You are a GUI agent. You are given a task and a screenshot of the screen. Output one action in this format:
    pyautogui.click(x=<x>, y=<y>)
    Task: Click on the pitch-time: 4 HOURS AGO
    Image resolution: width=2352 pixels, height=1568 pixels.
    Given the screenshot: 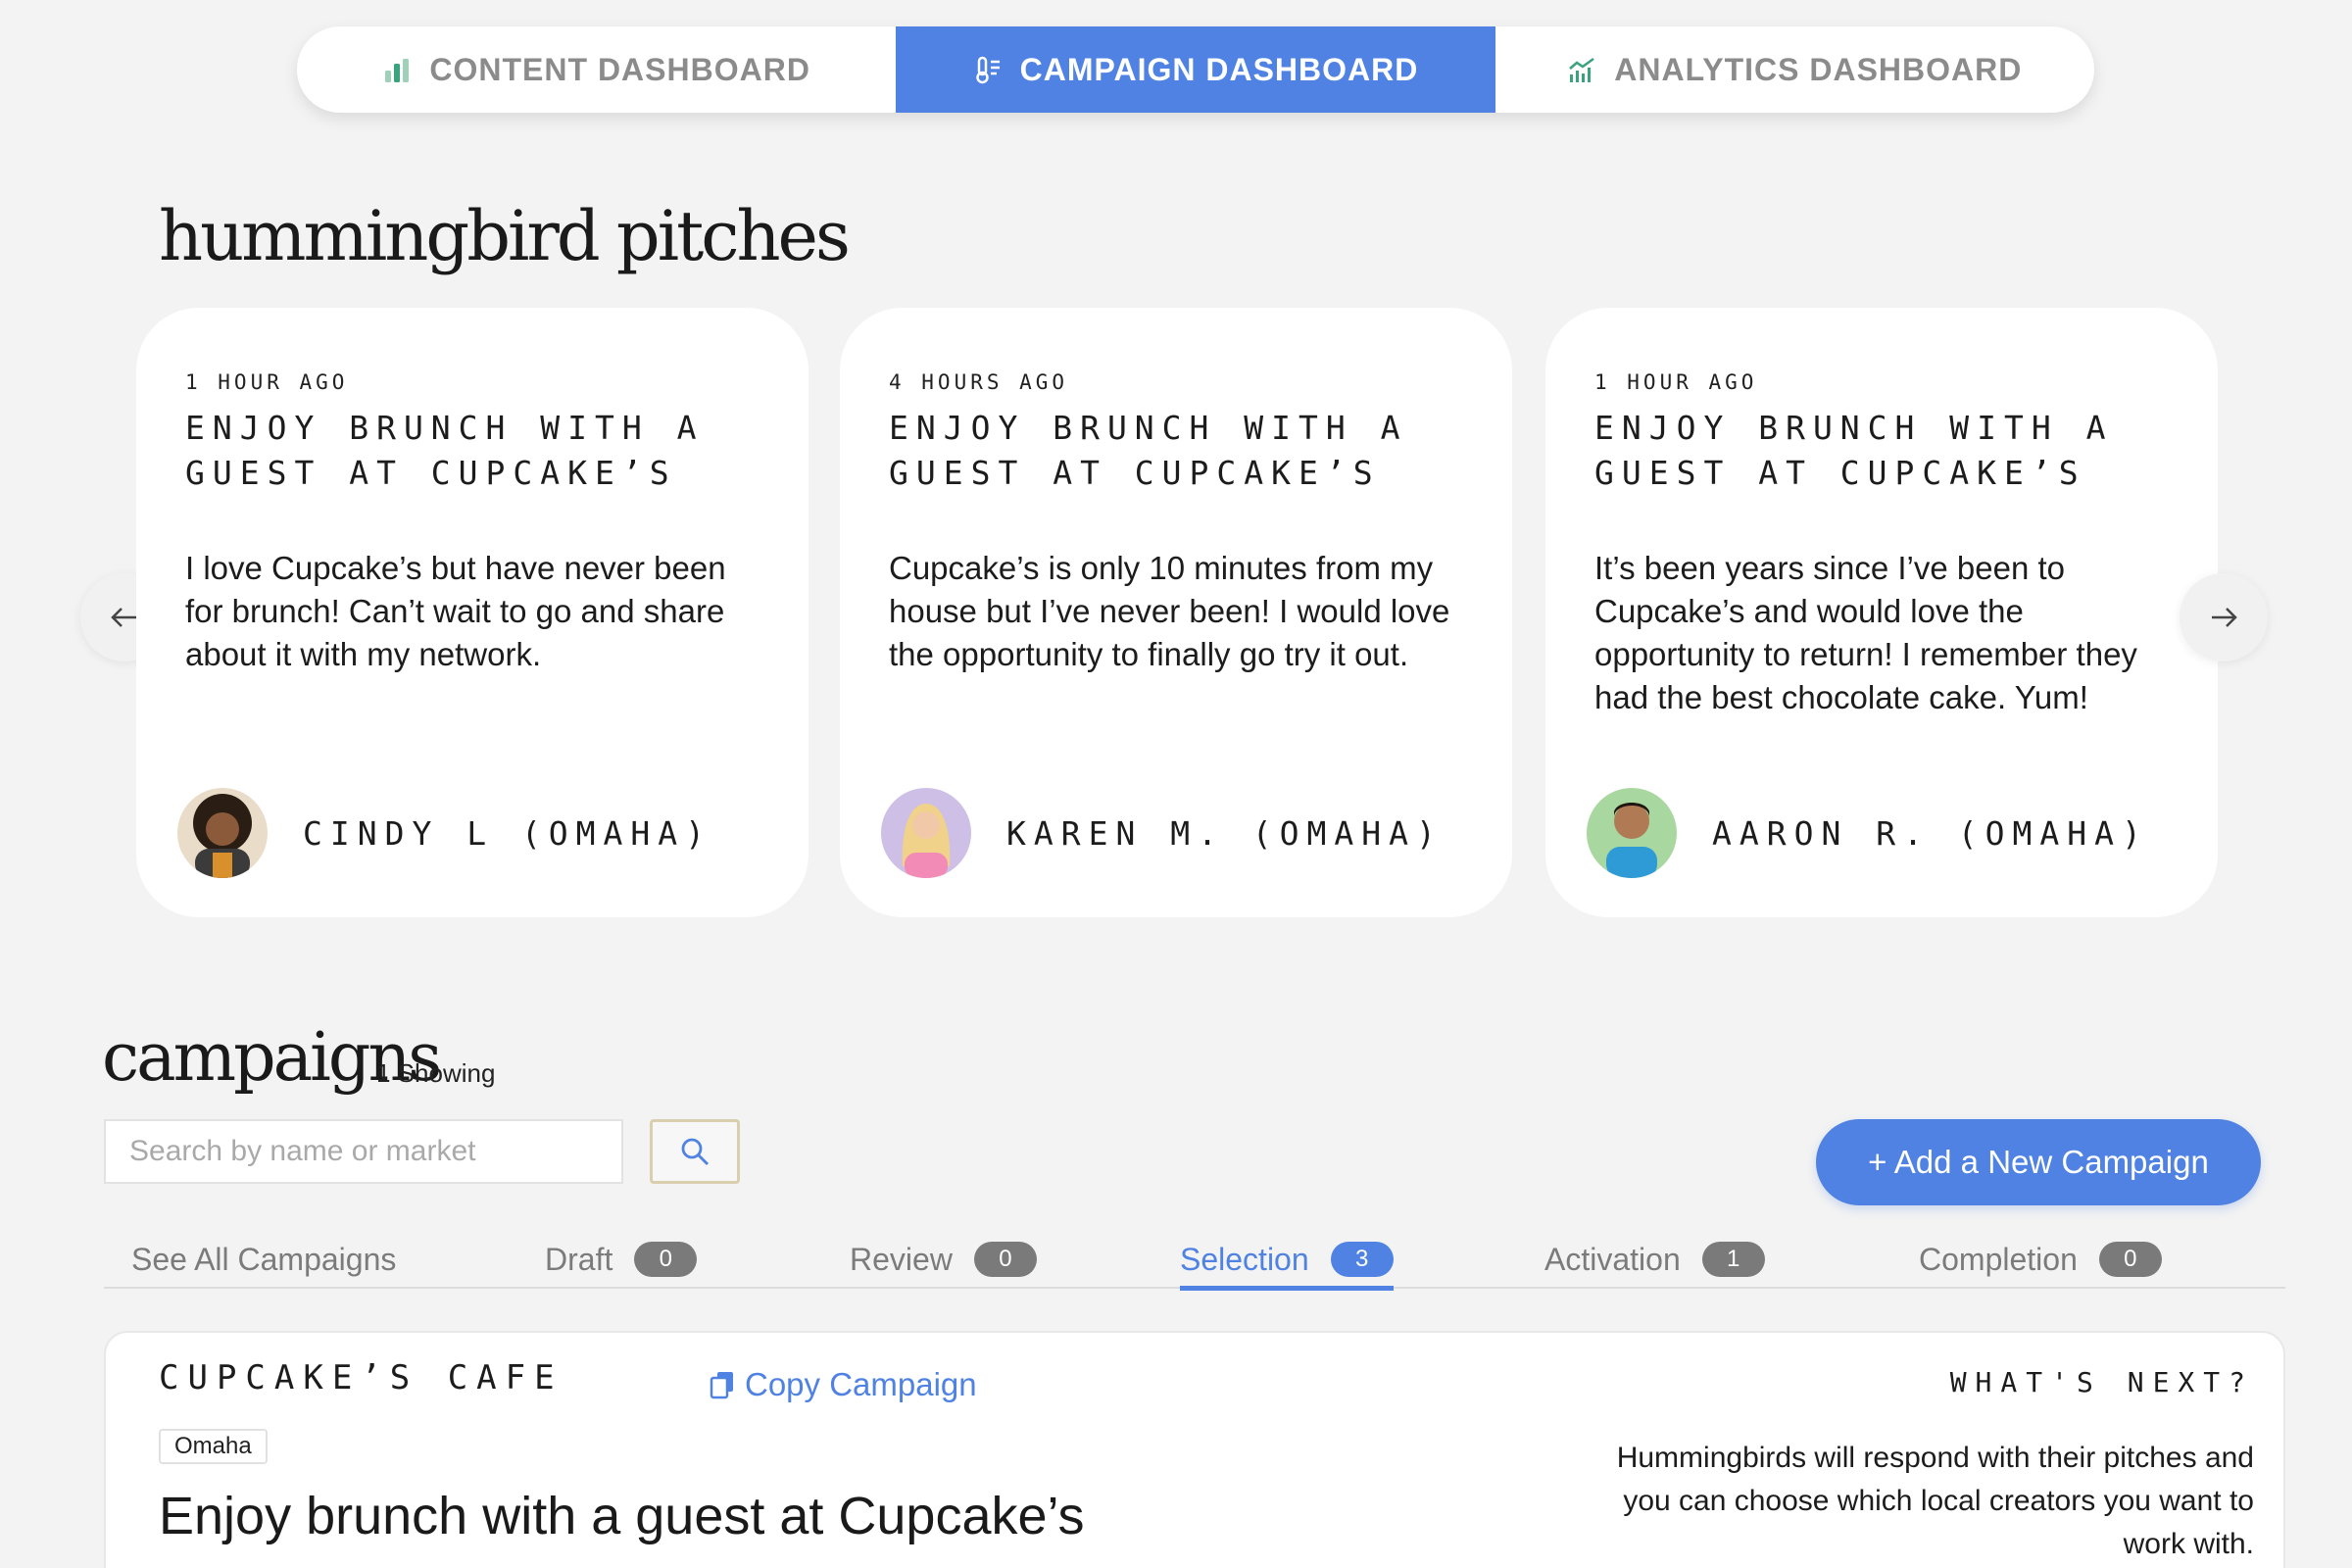 What is the action you would take?
    pyautogui.click(x=979, y=382)
    